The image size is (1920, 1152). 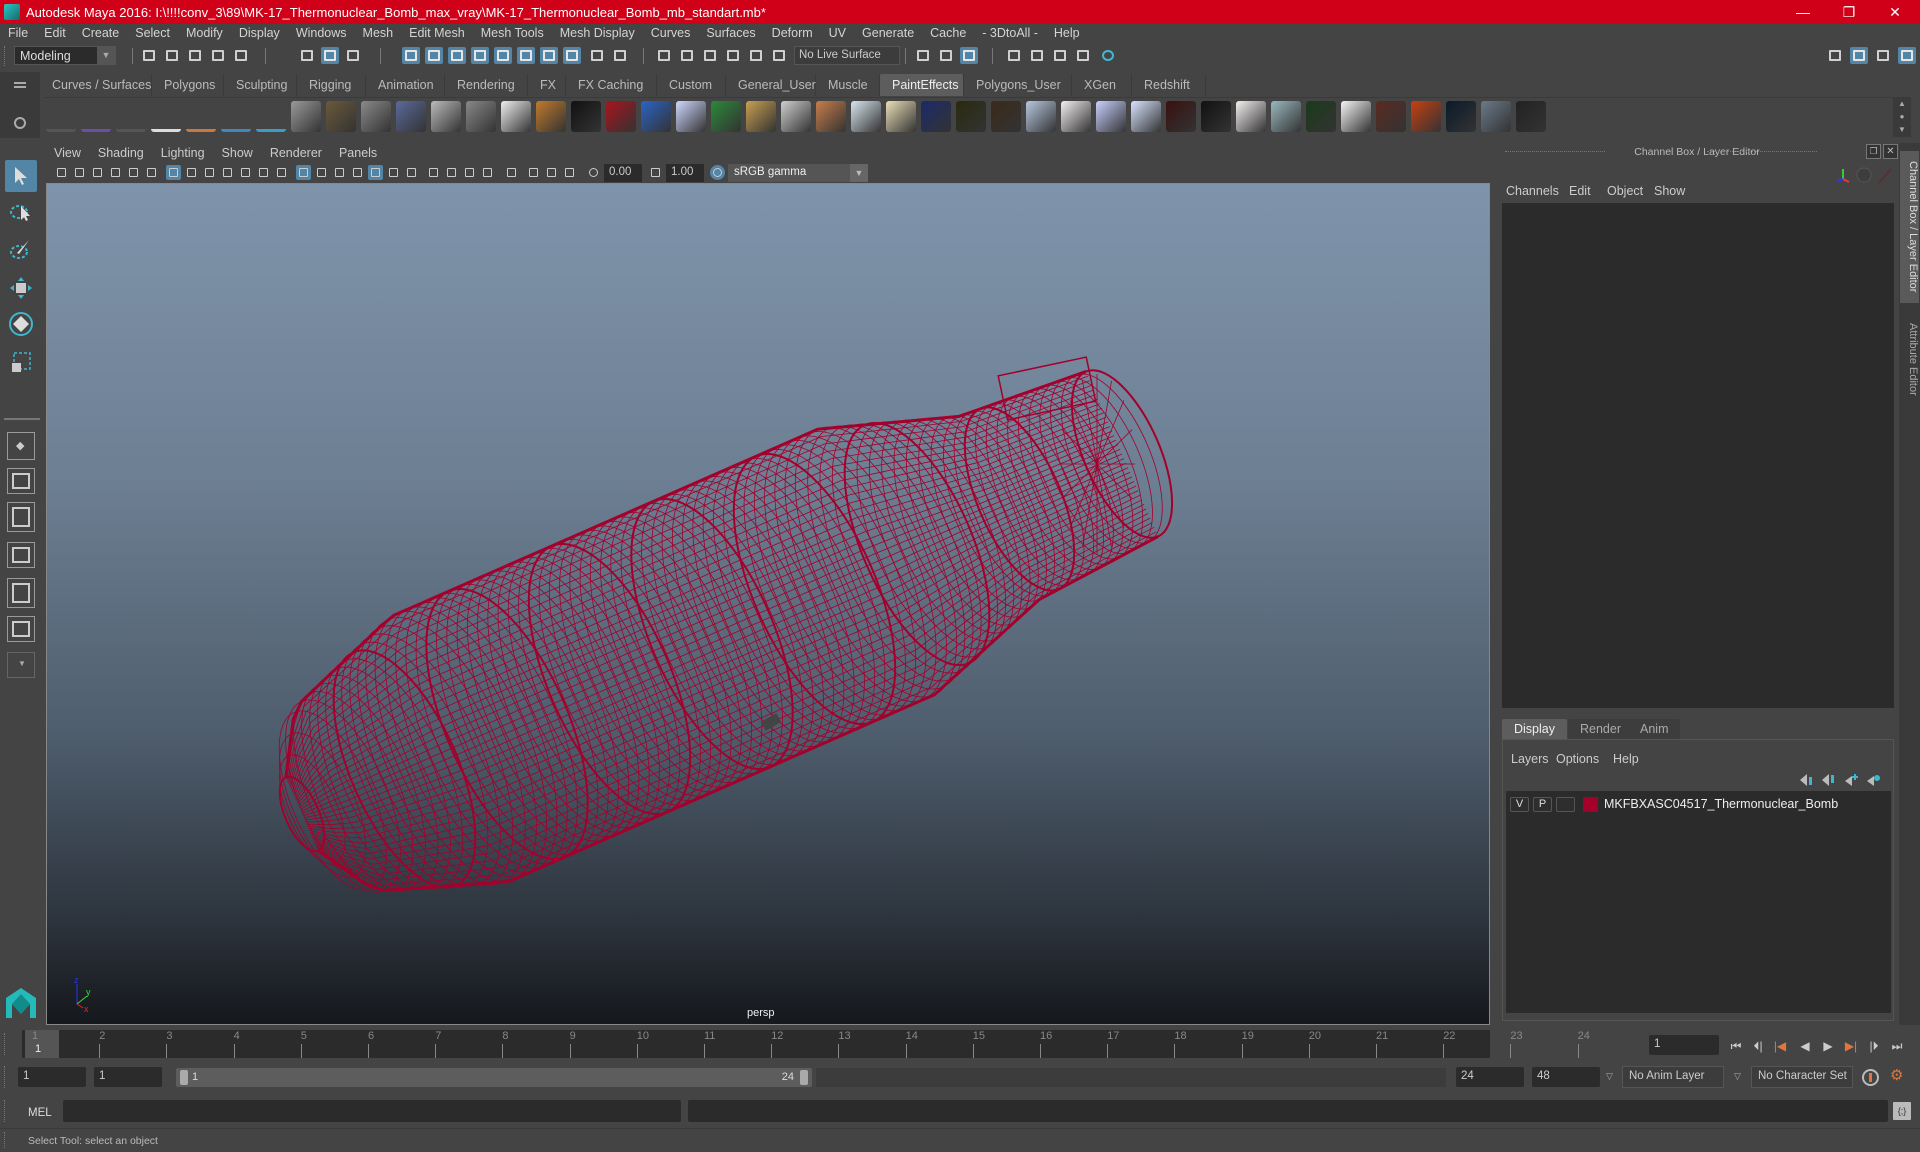 I want to click on use-all-lights-icon, so click(x=393, y=172).